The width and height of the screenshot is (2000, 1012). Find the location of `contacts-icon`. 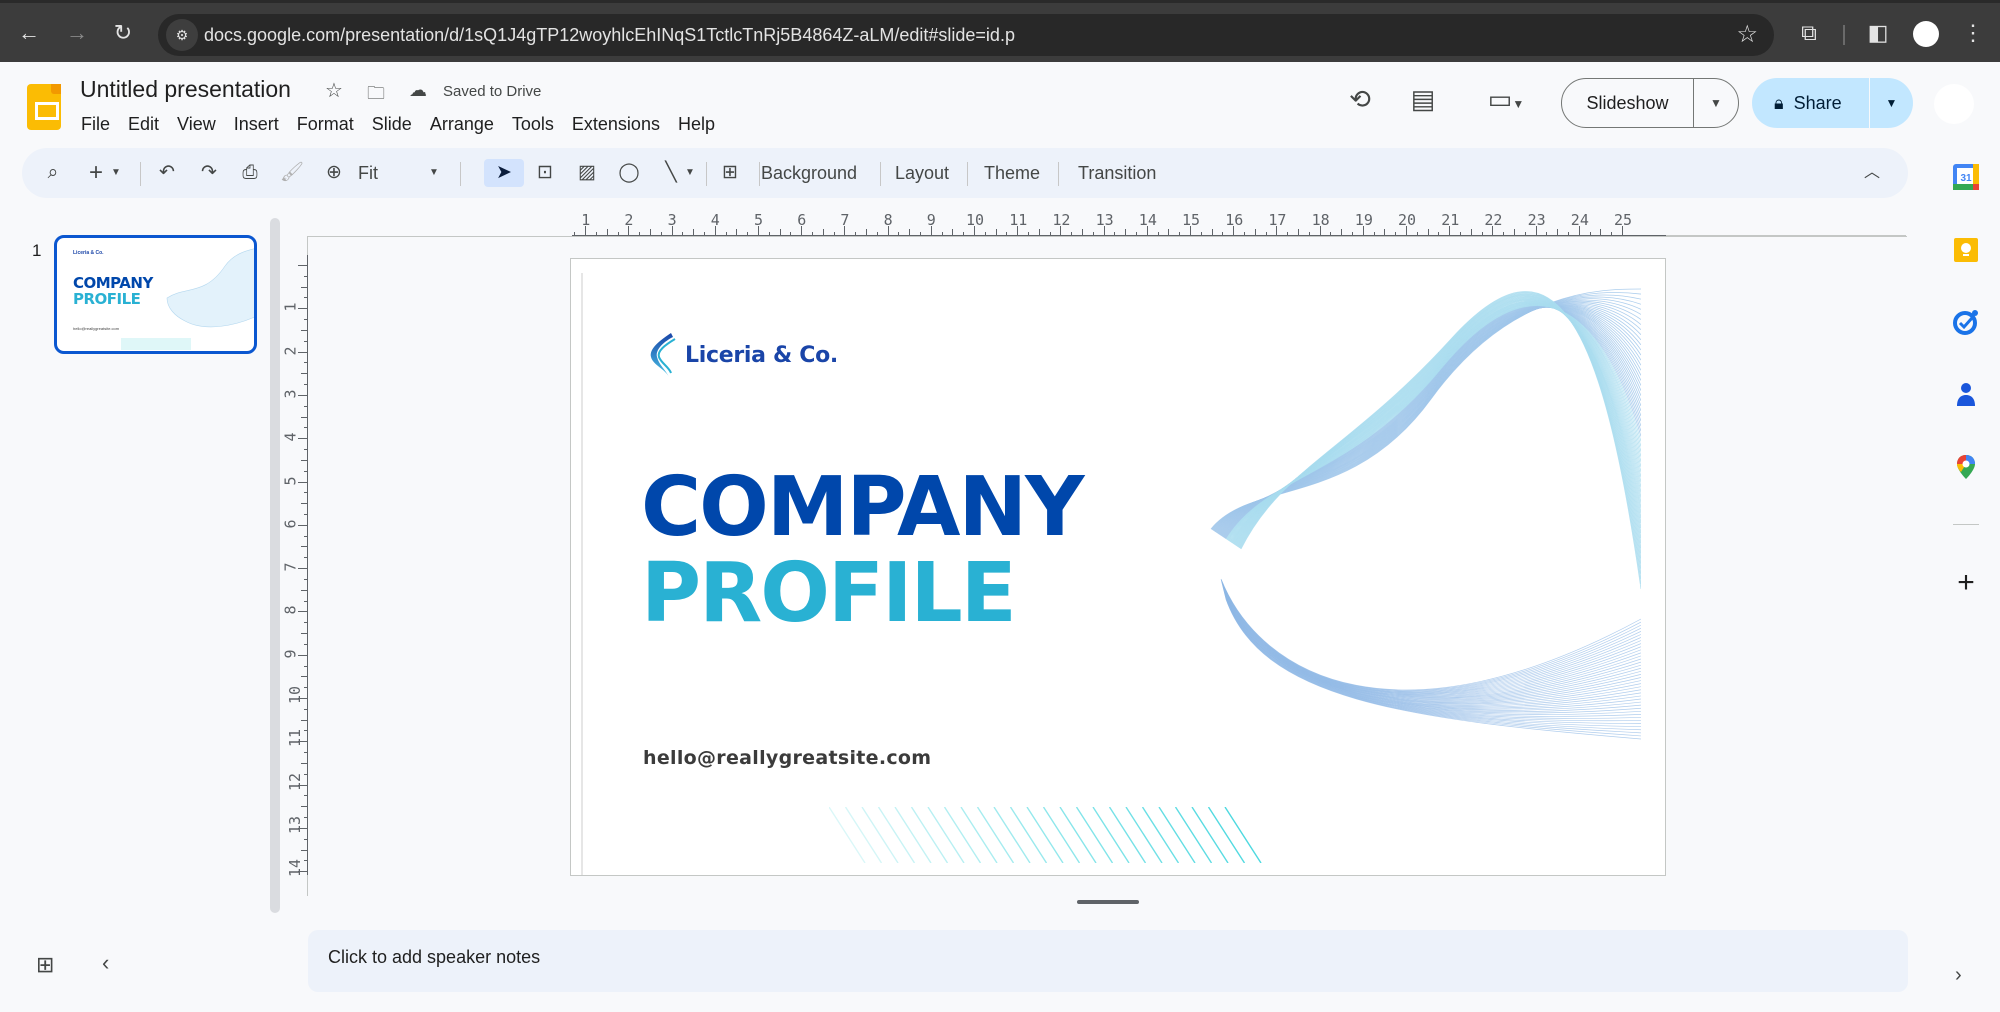

contacts-icon is located at coordinates (1966, 394).